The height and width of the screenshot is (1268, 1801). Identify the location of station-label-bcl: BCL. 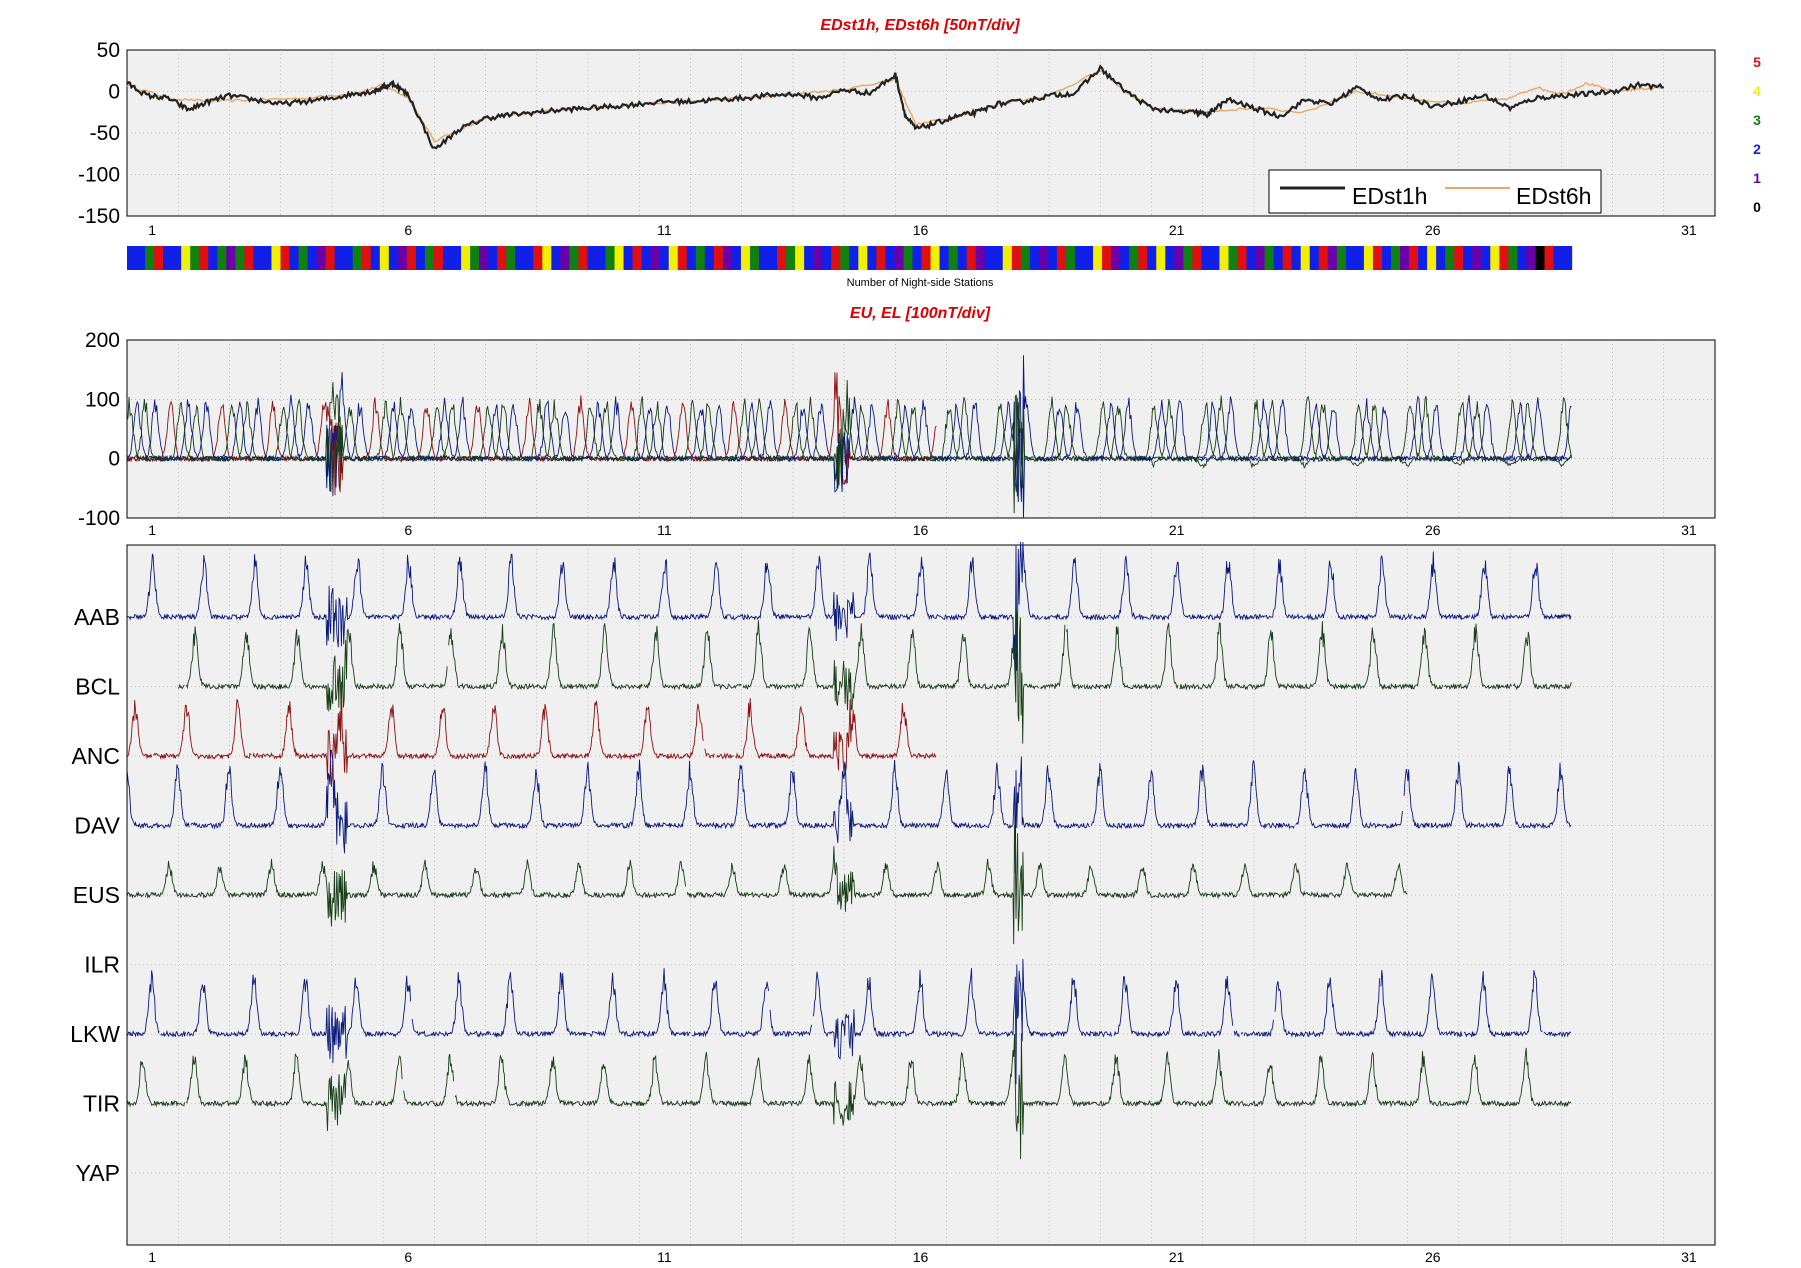
(97, 687).